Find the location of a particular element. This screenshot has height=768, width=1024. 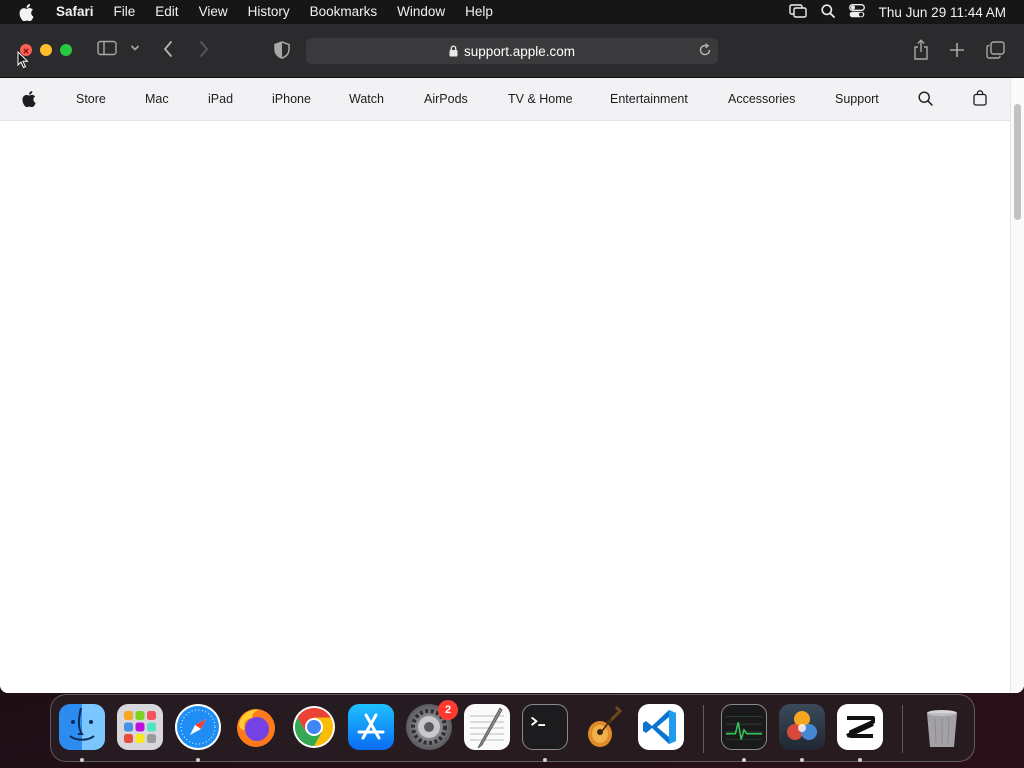

forward-button is located at coordinates (204, 49).